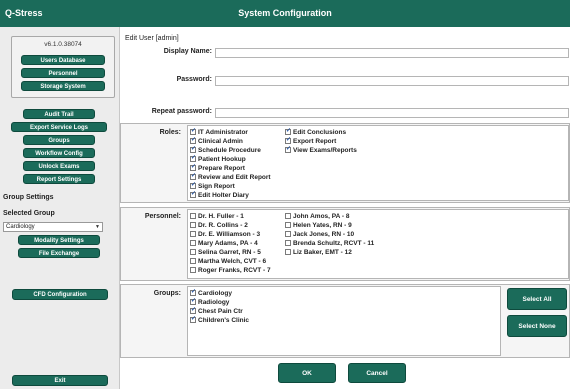 Image resolution: width=570 pixels, height=389 pixels. I want to click on role-checkbox: Clinical Admin, so click(216, 140).